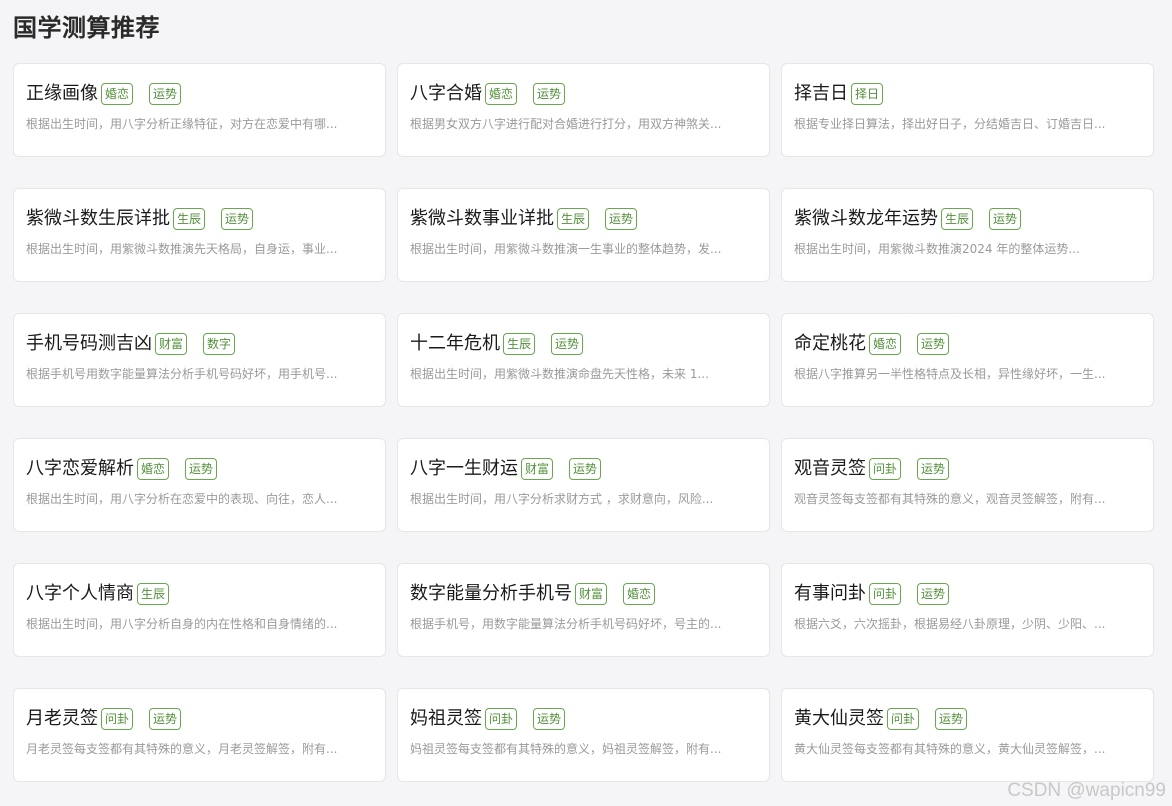 The image size is (1172, 806). I want to click on card-header: 八字合婚 婚恋 运势, so click(583, 94).